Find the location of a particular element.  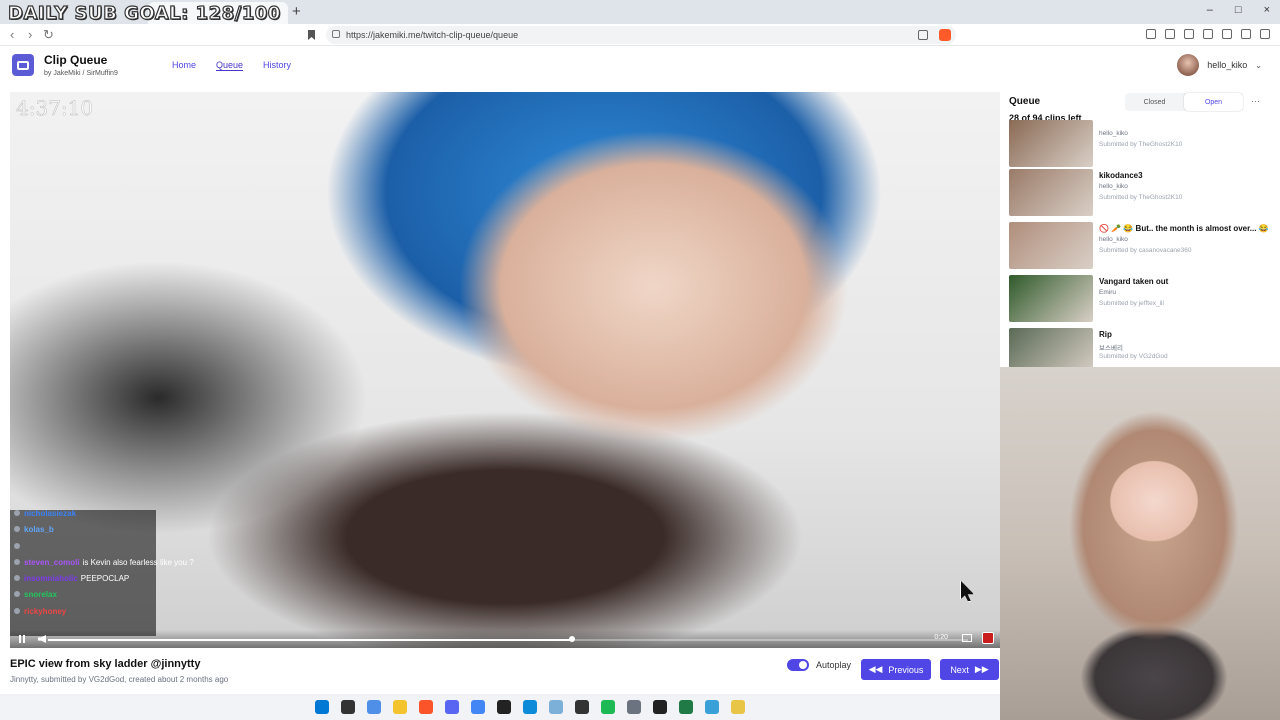

autoplay-toggle is located at coordinates (798, 665).